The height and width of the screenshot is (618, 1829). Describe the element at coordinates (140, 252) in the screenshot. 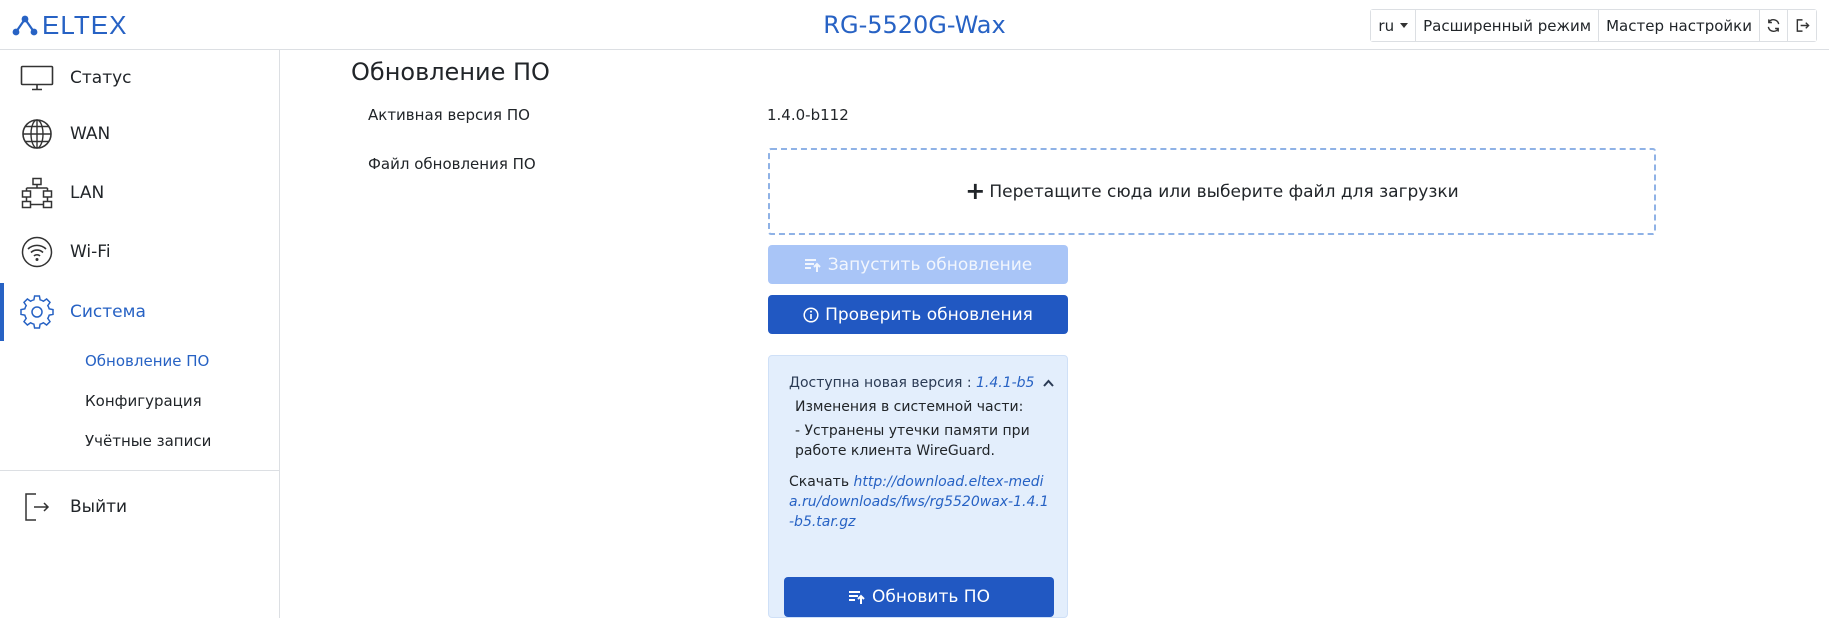

I see `sidebar-item-wifi: Wi-Fi` at that location.